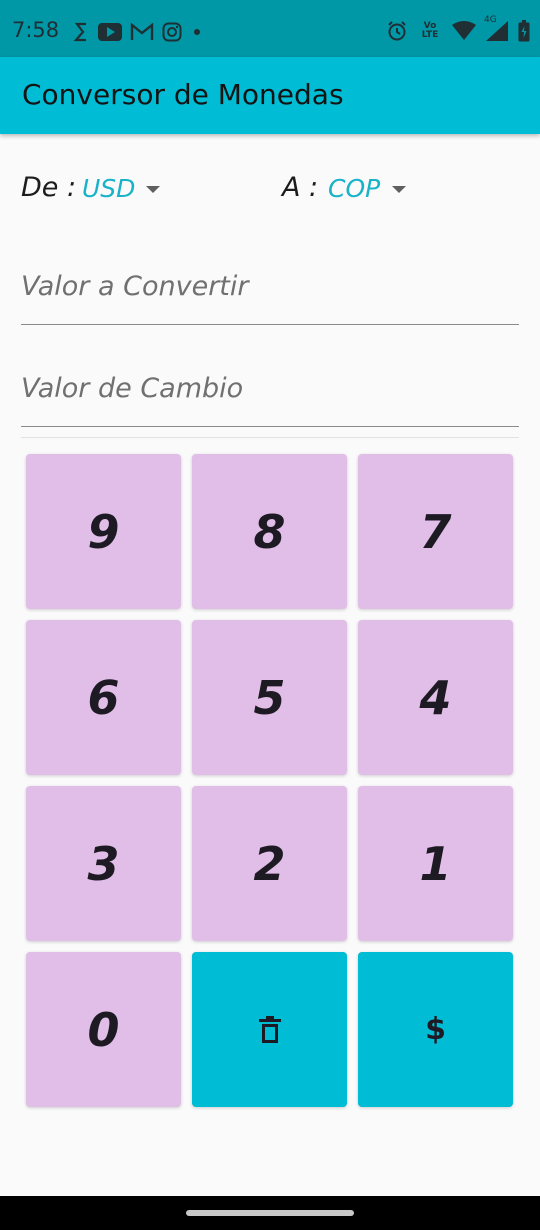 This screenshot has width=540, height=1230. I want to click on status-time: 7:58, so click(36, 30).